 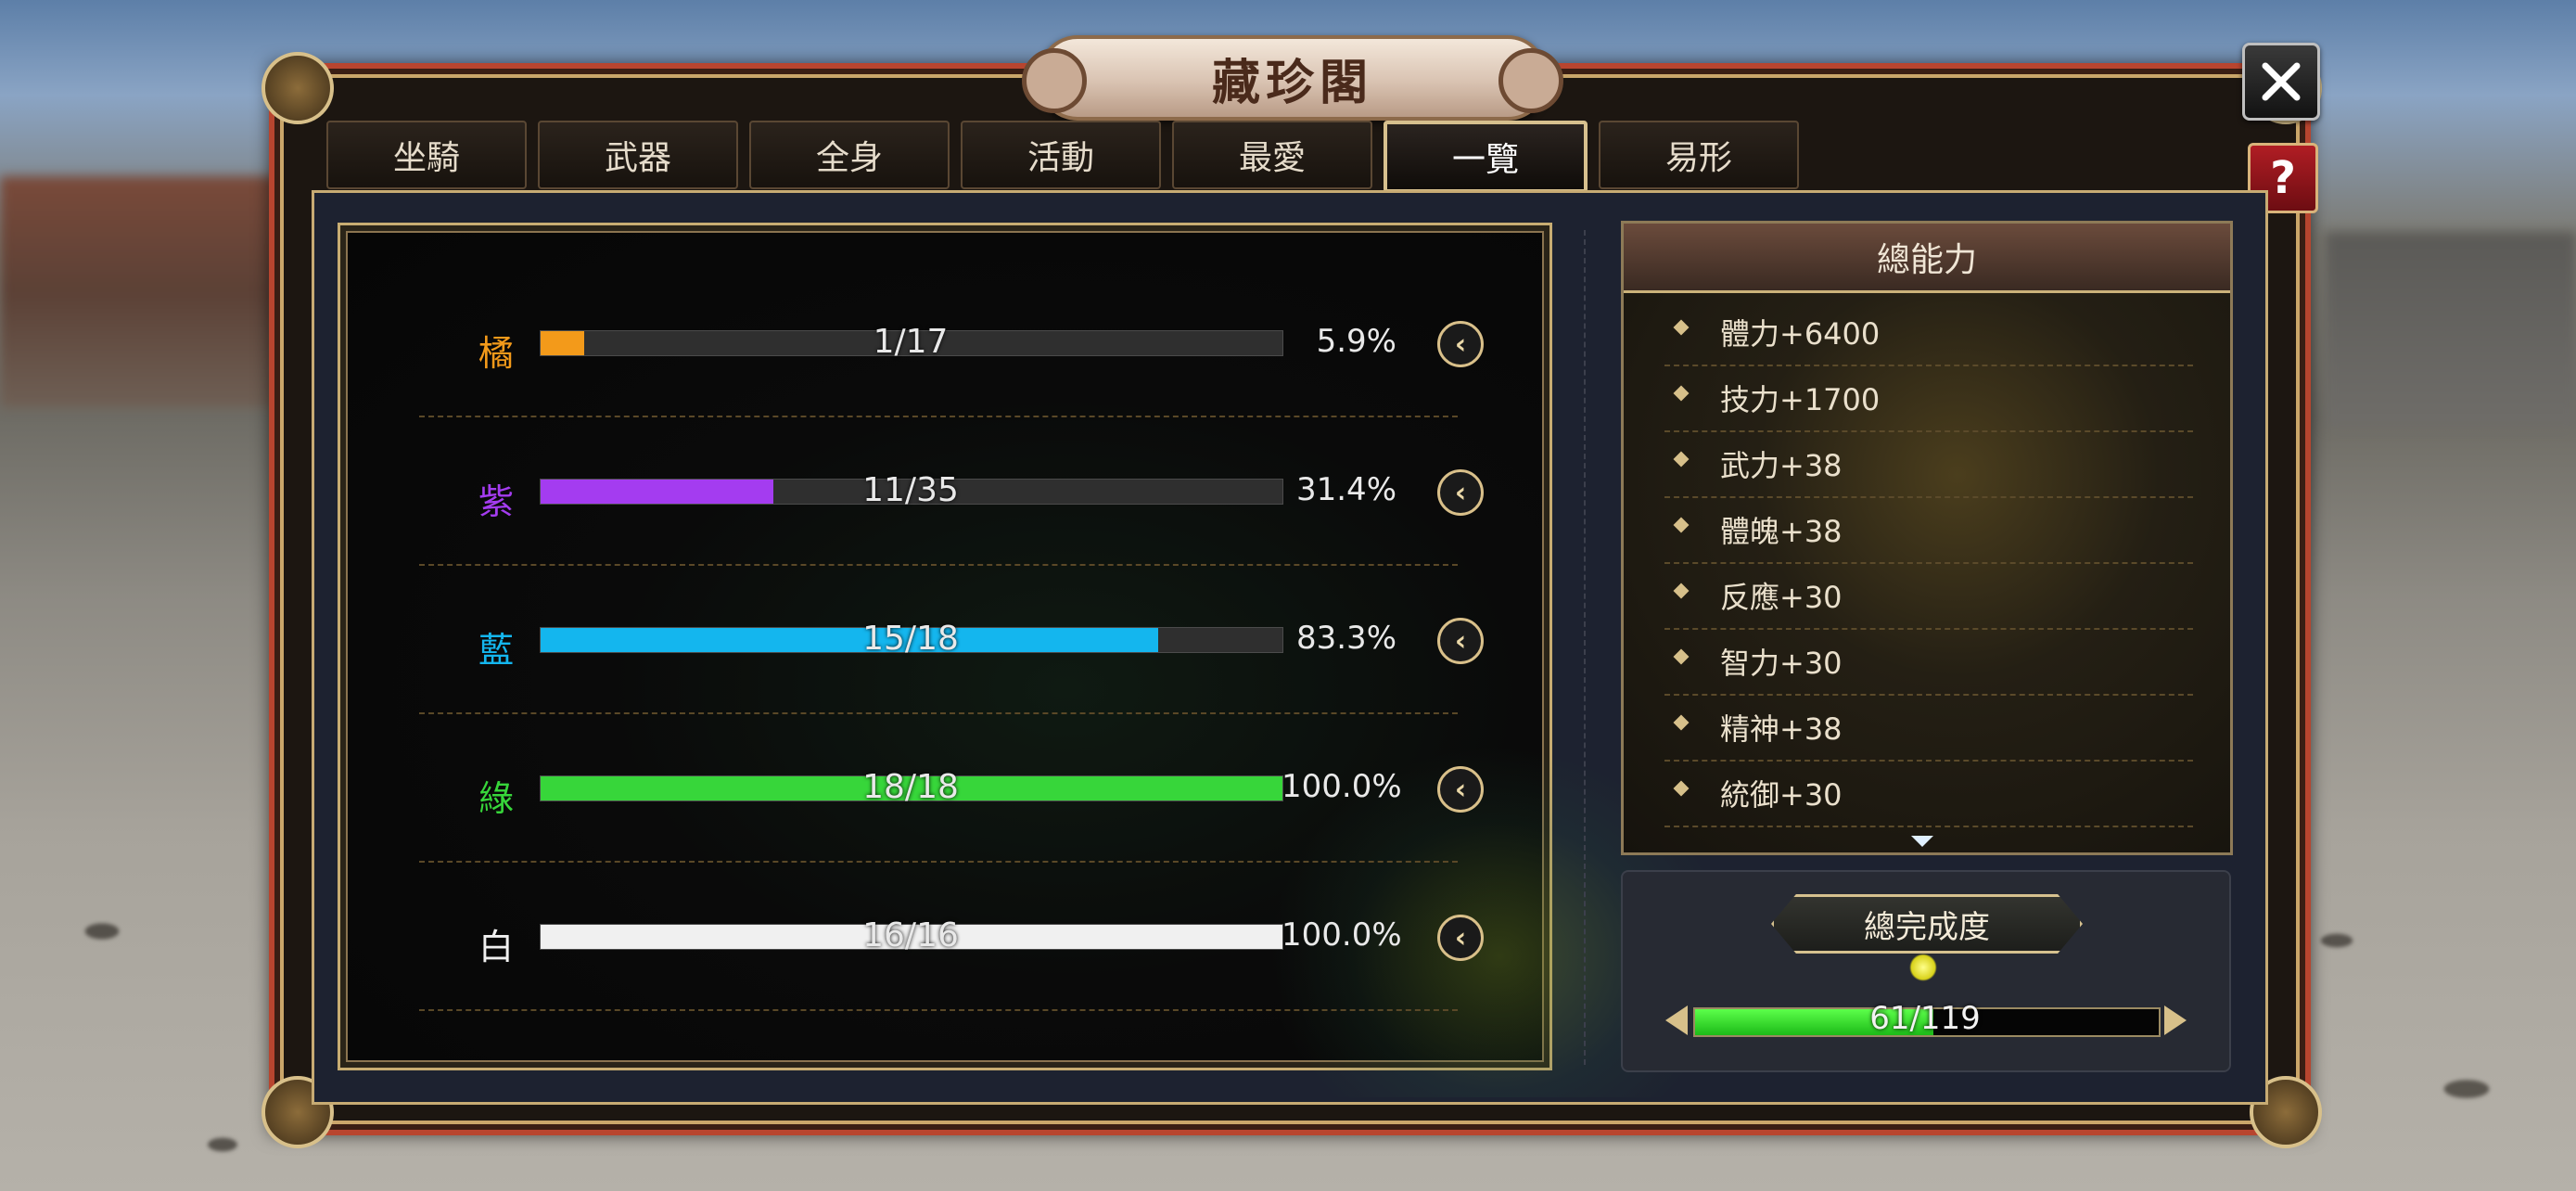 What do you see at coordinates (1698, 158) in the screenshot?
I see `tab-label: 易形` at bounding box center [1698, 158].